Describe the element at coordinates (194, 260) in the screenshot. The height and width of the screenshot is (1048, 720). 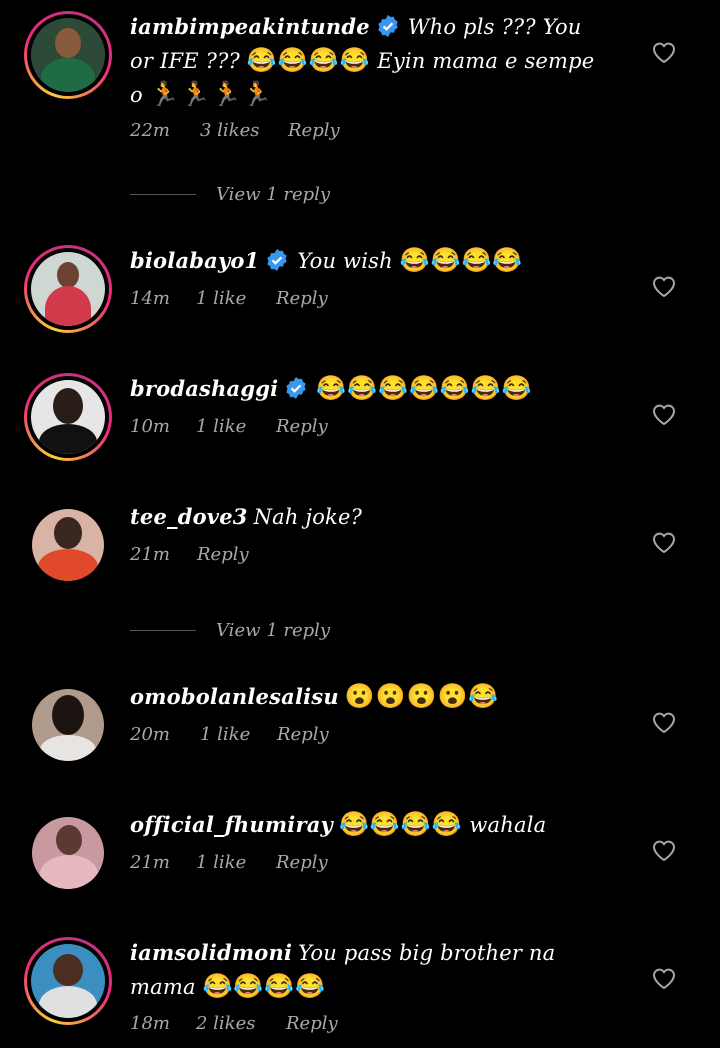
I see `comment-username: biolabayo1` at that location.